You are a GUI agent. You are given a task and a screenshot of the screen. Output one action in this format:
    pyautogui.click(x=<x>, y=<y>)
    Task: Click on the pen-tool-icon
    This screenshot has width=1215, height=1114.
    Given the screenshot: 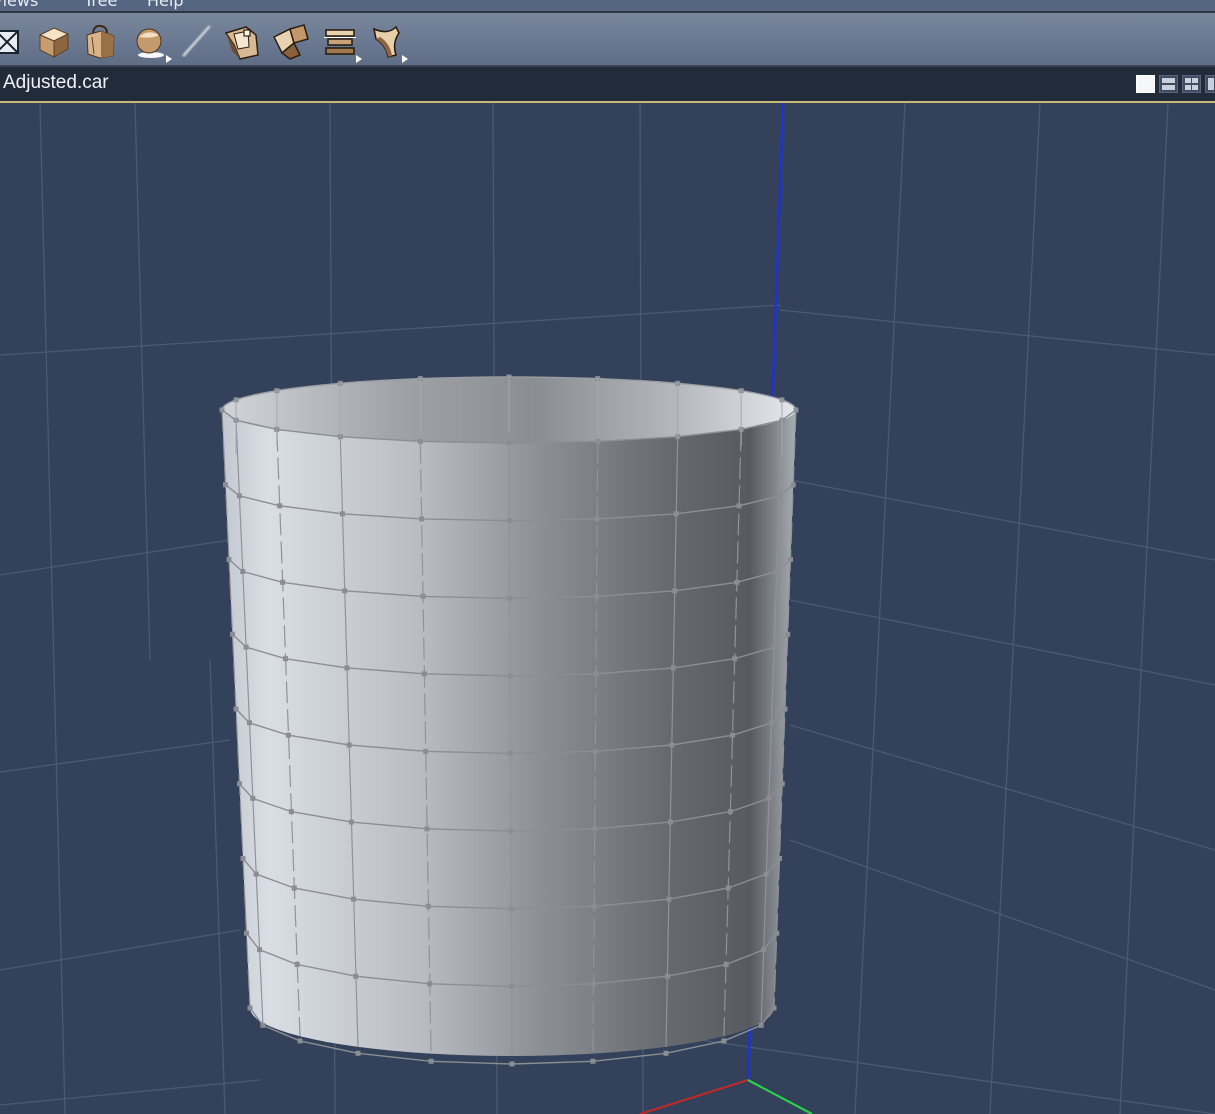 What is the action you would take?
    pyautogui.click(x=198, y=41)
    